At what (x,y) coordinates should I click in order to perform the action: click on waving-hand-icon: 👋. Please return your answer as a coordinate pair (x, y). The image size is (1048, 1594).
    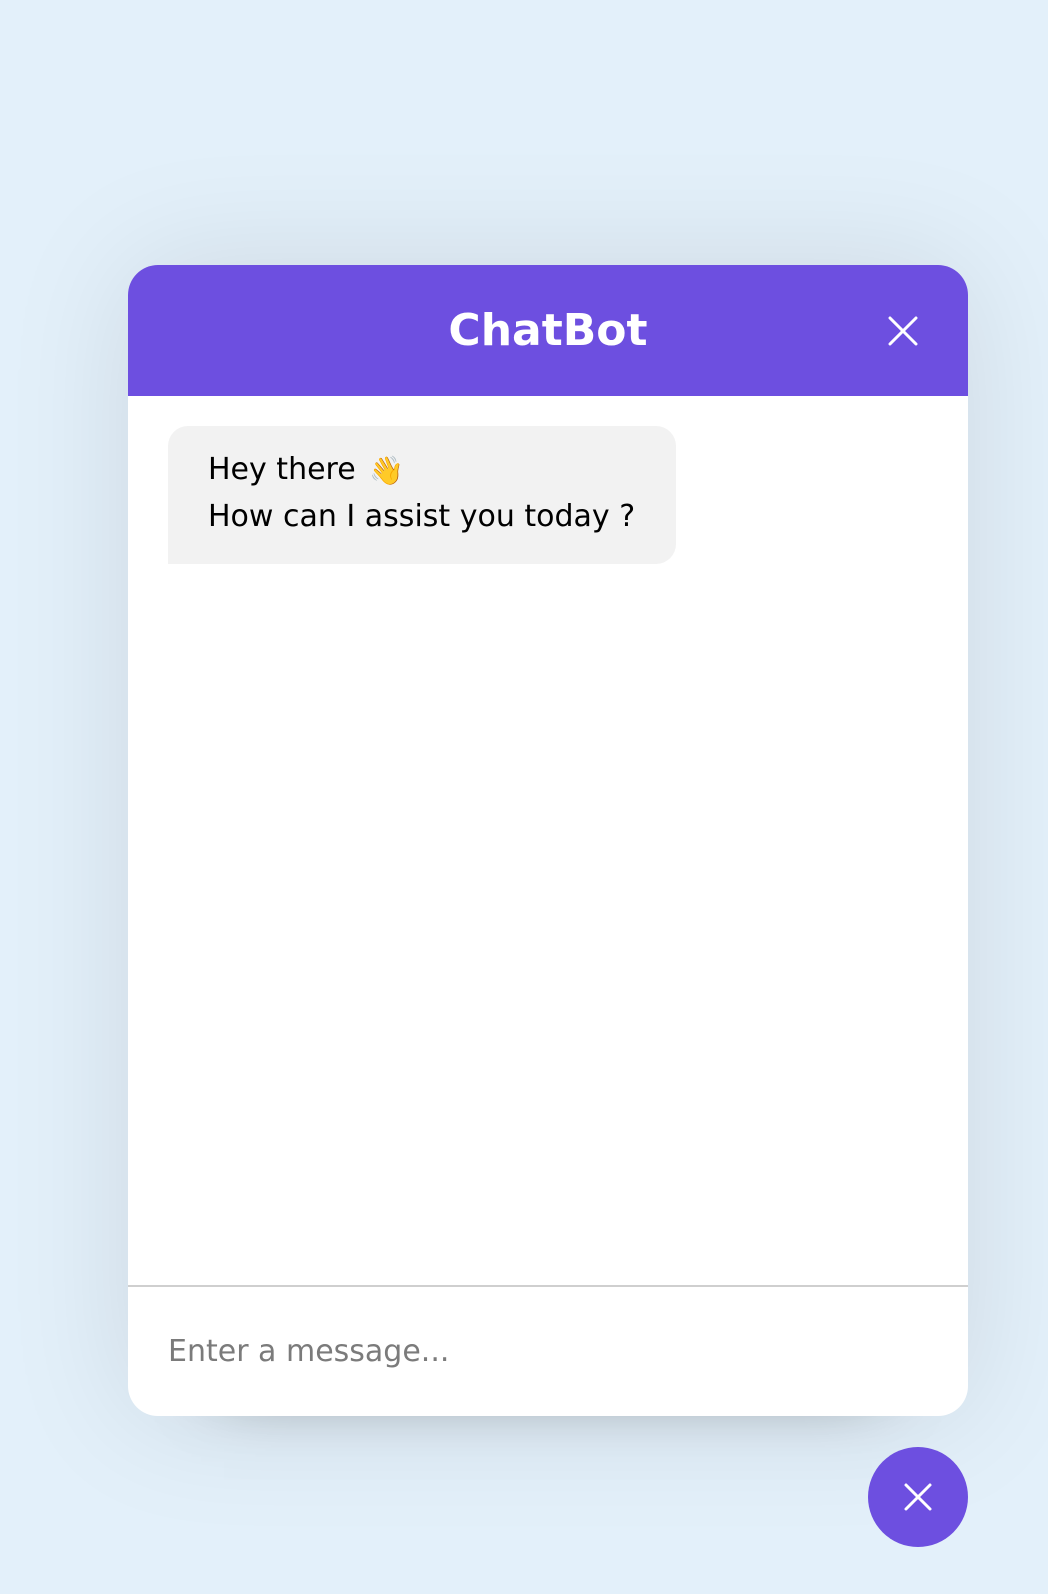
    Looking at the image, I should click on (387, 470).